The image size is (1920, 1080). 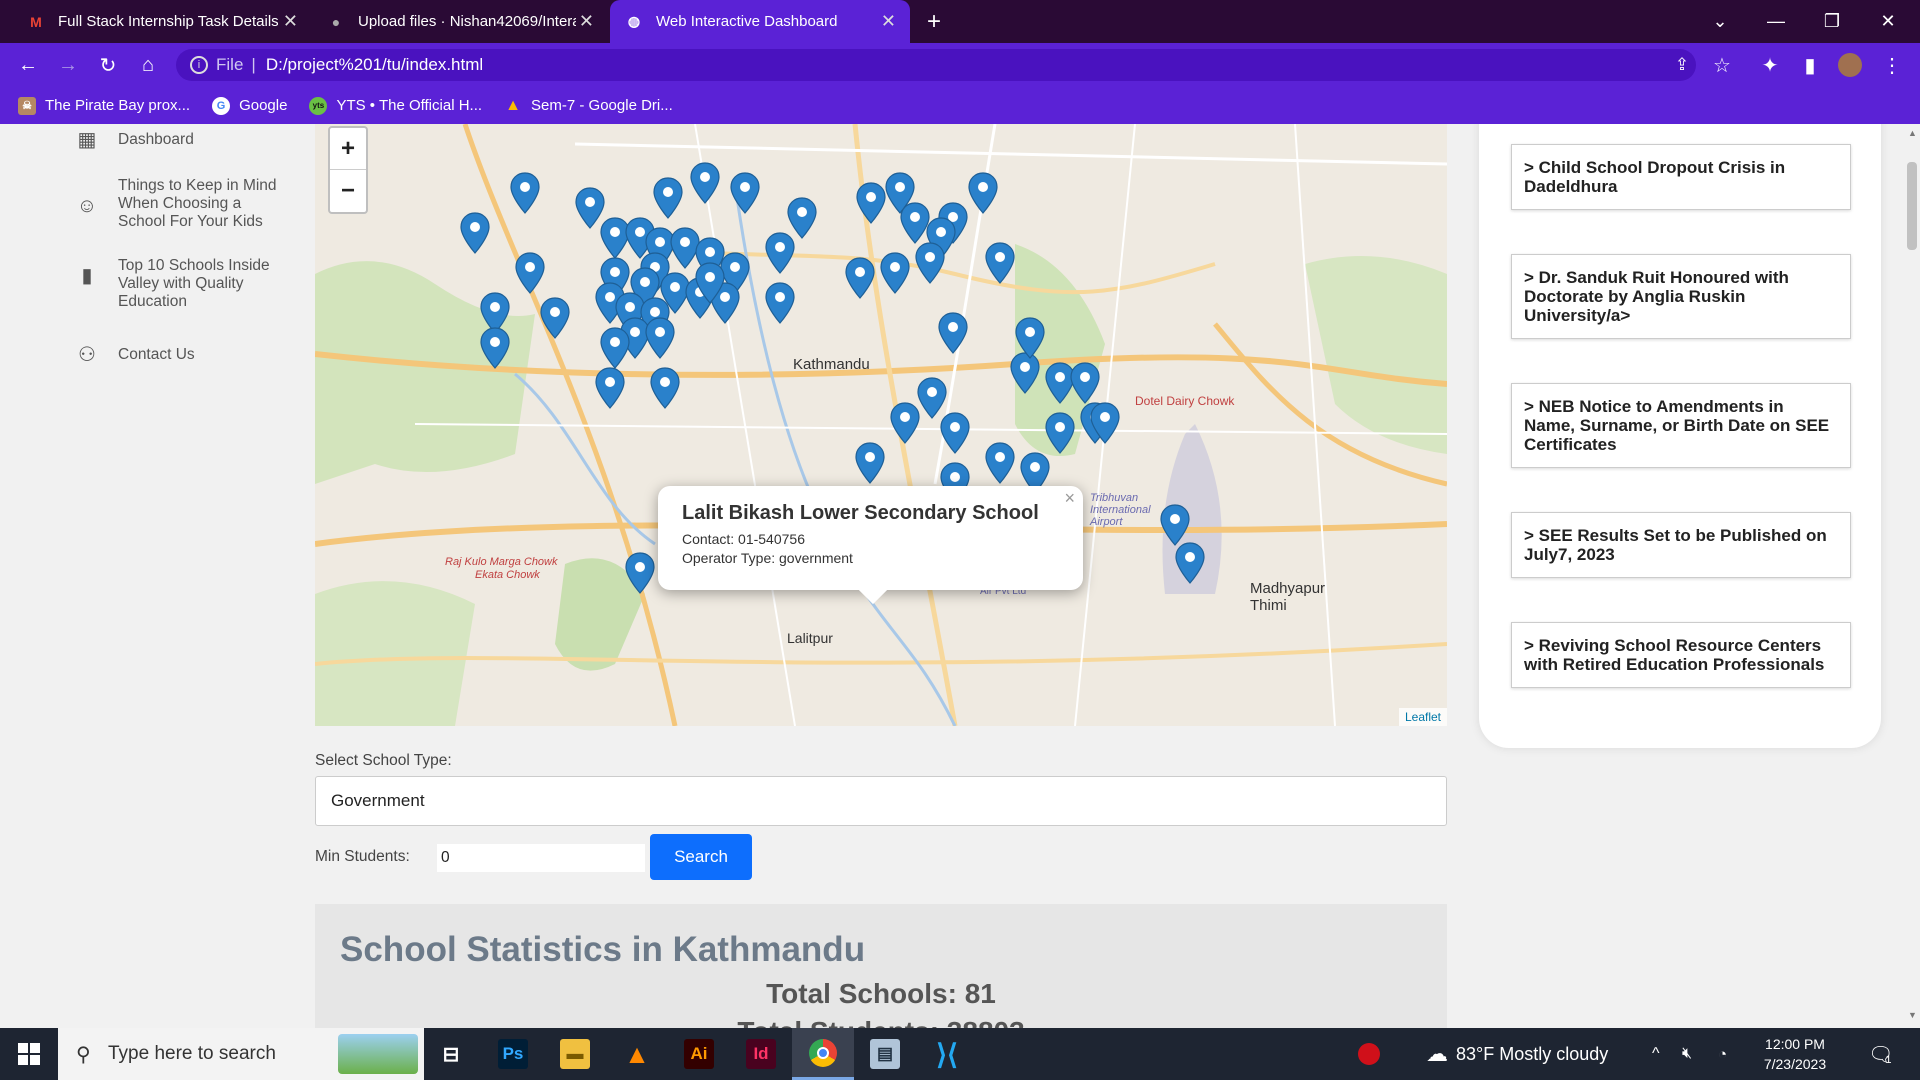 I want to click on speaker-muted-icon: 🔇︎, so click(x=1687, y=1054).